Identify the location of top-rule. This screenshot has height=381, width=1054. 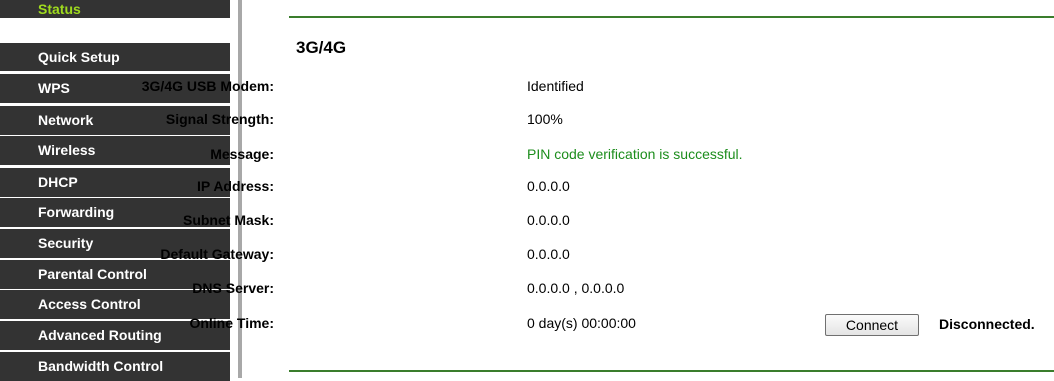
(671, 17).